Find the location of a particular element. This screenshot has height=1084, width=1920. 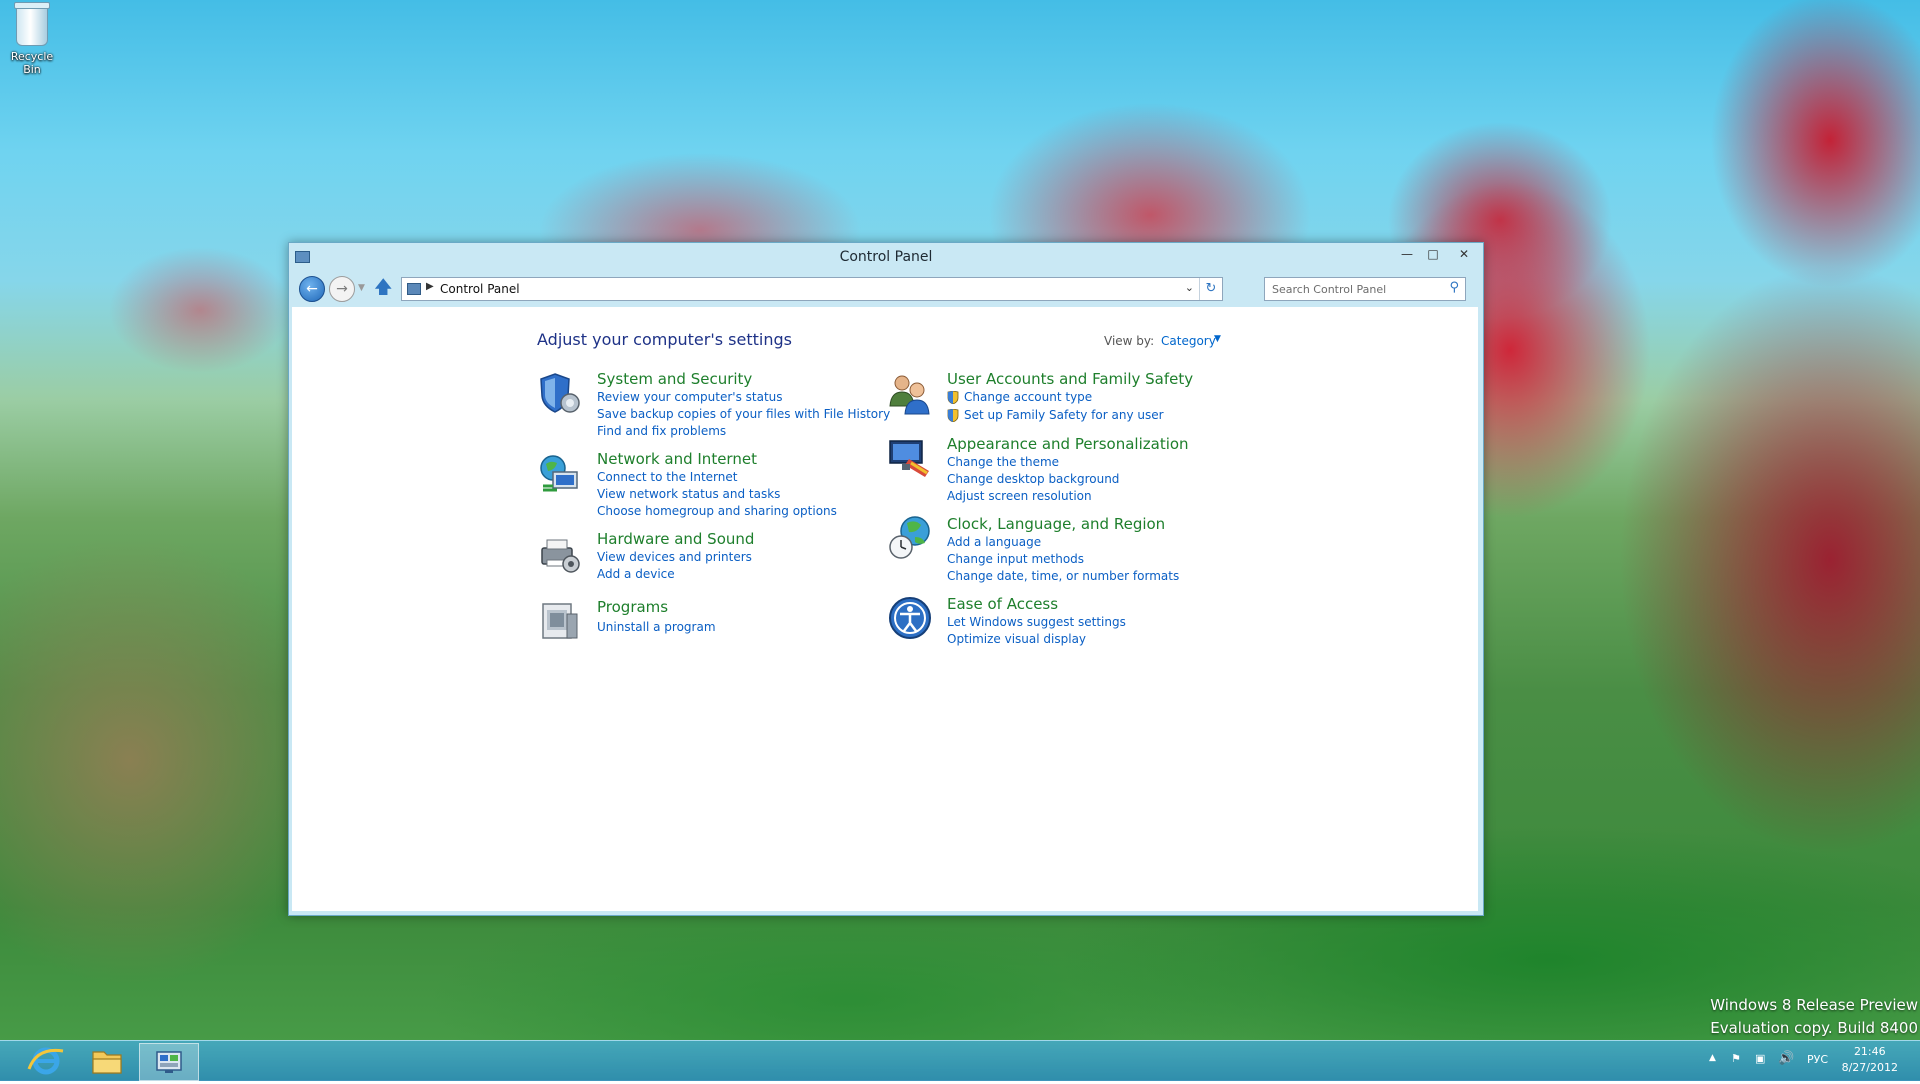

link-review-status: Review your computer's status is located at coordinates (690, 397).